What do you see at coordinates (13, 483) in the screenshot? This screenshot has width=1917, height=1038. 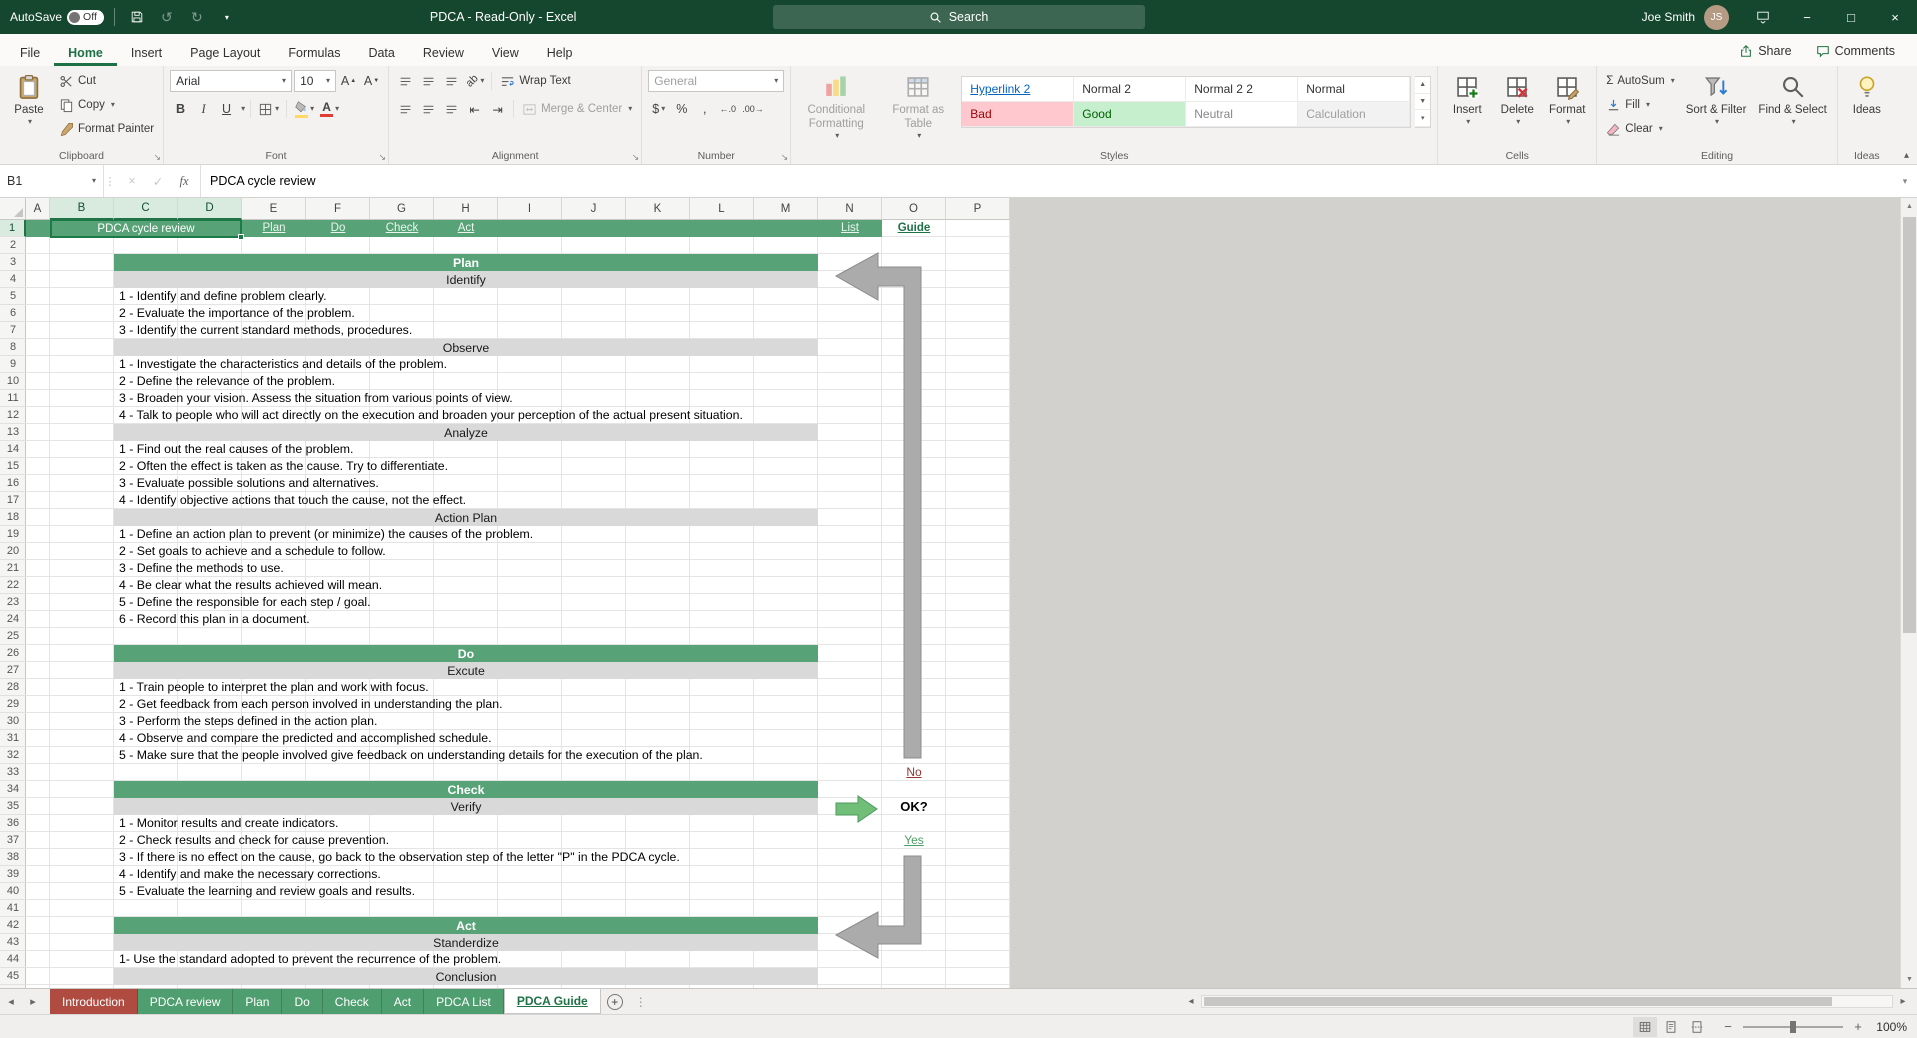 I see `row-header-16: 16` at bounding box center [13, 483].